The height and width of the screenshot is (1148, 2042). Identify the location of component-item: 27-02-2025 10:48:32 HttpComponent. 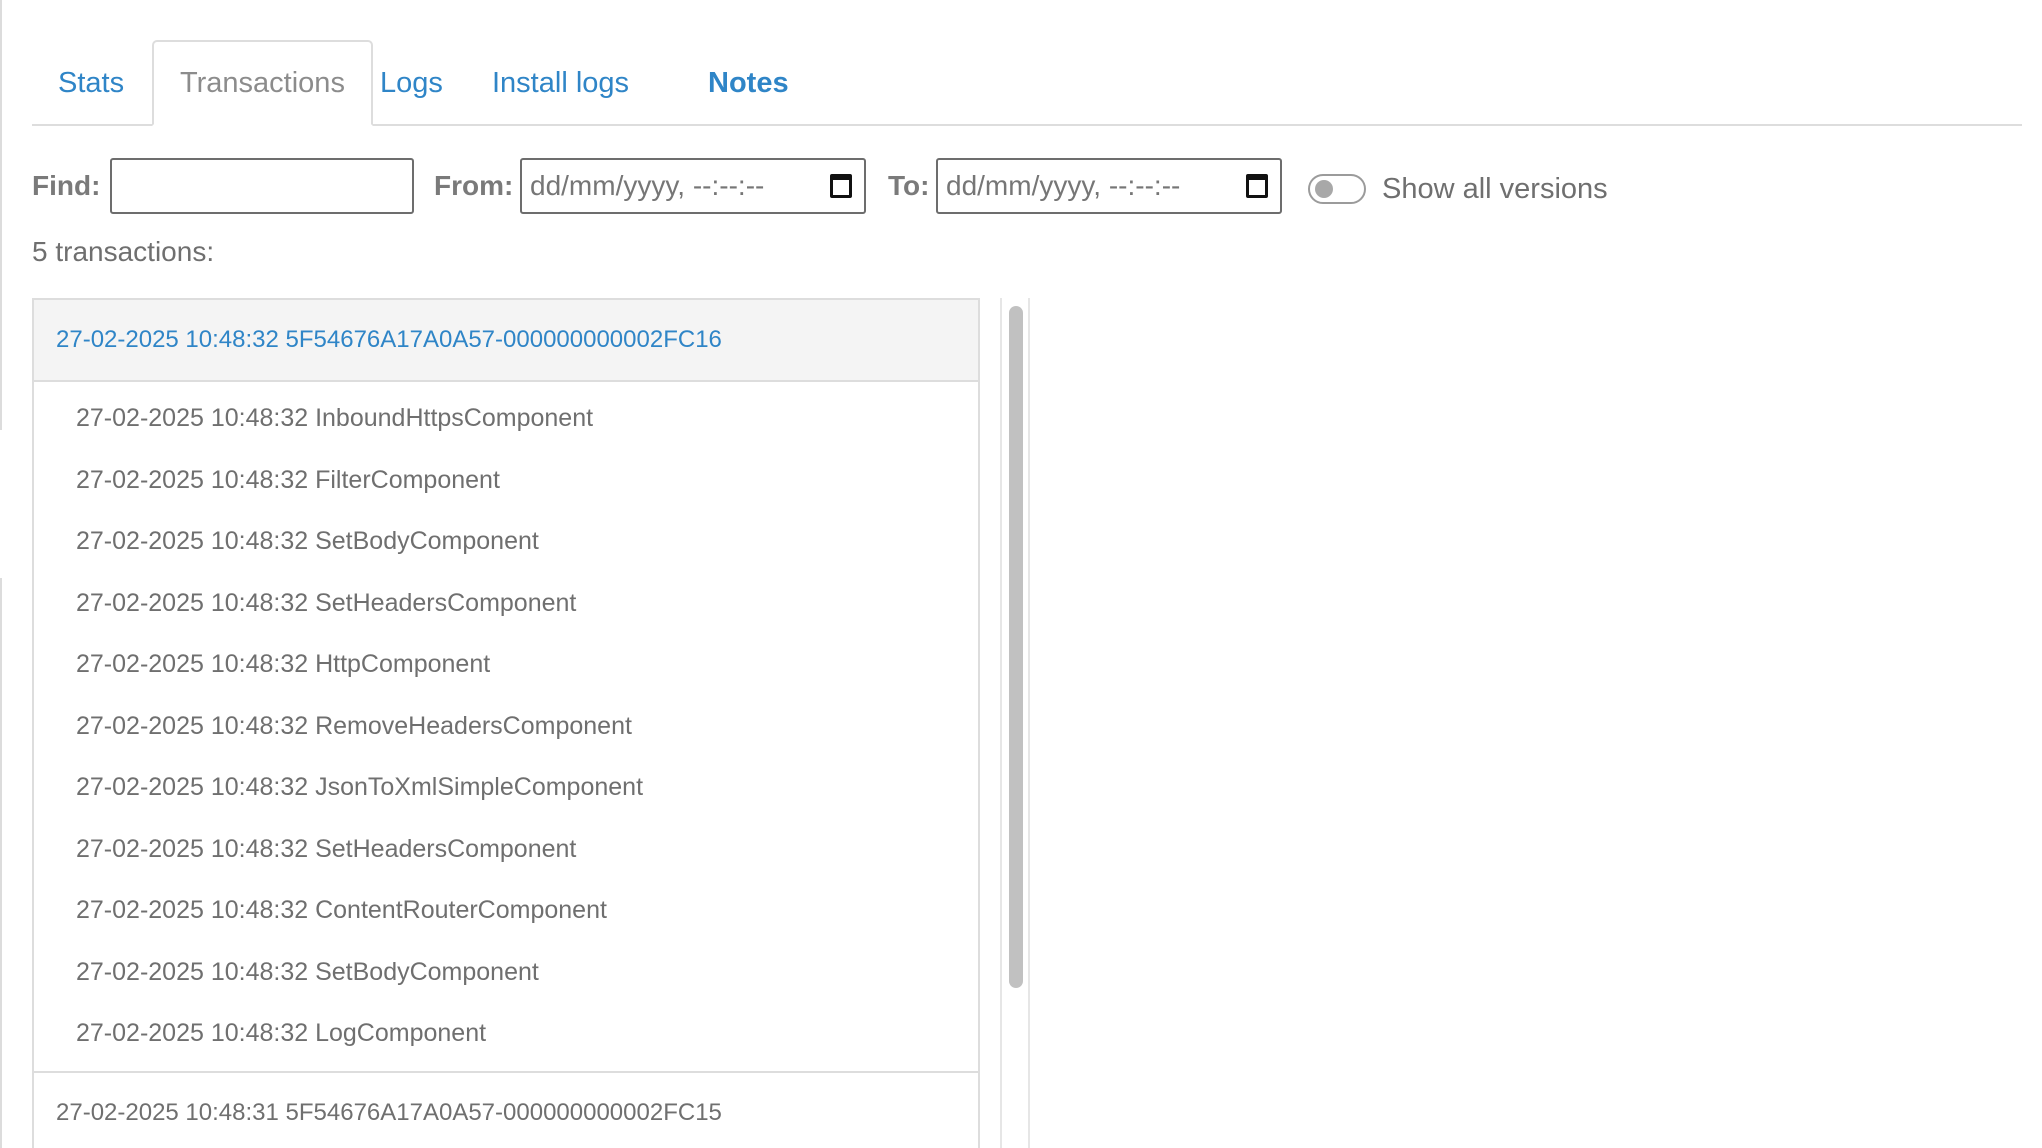
(506, 665).